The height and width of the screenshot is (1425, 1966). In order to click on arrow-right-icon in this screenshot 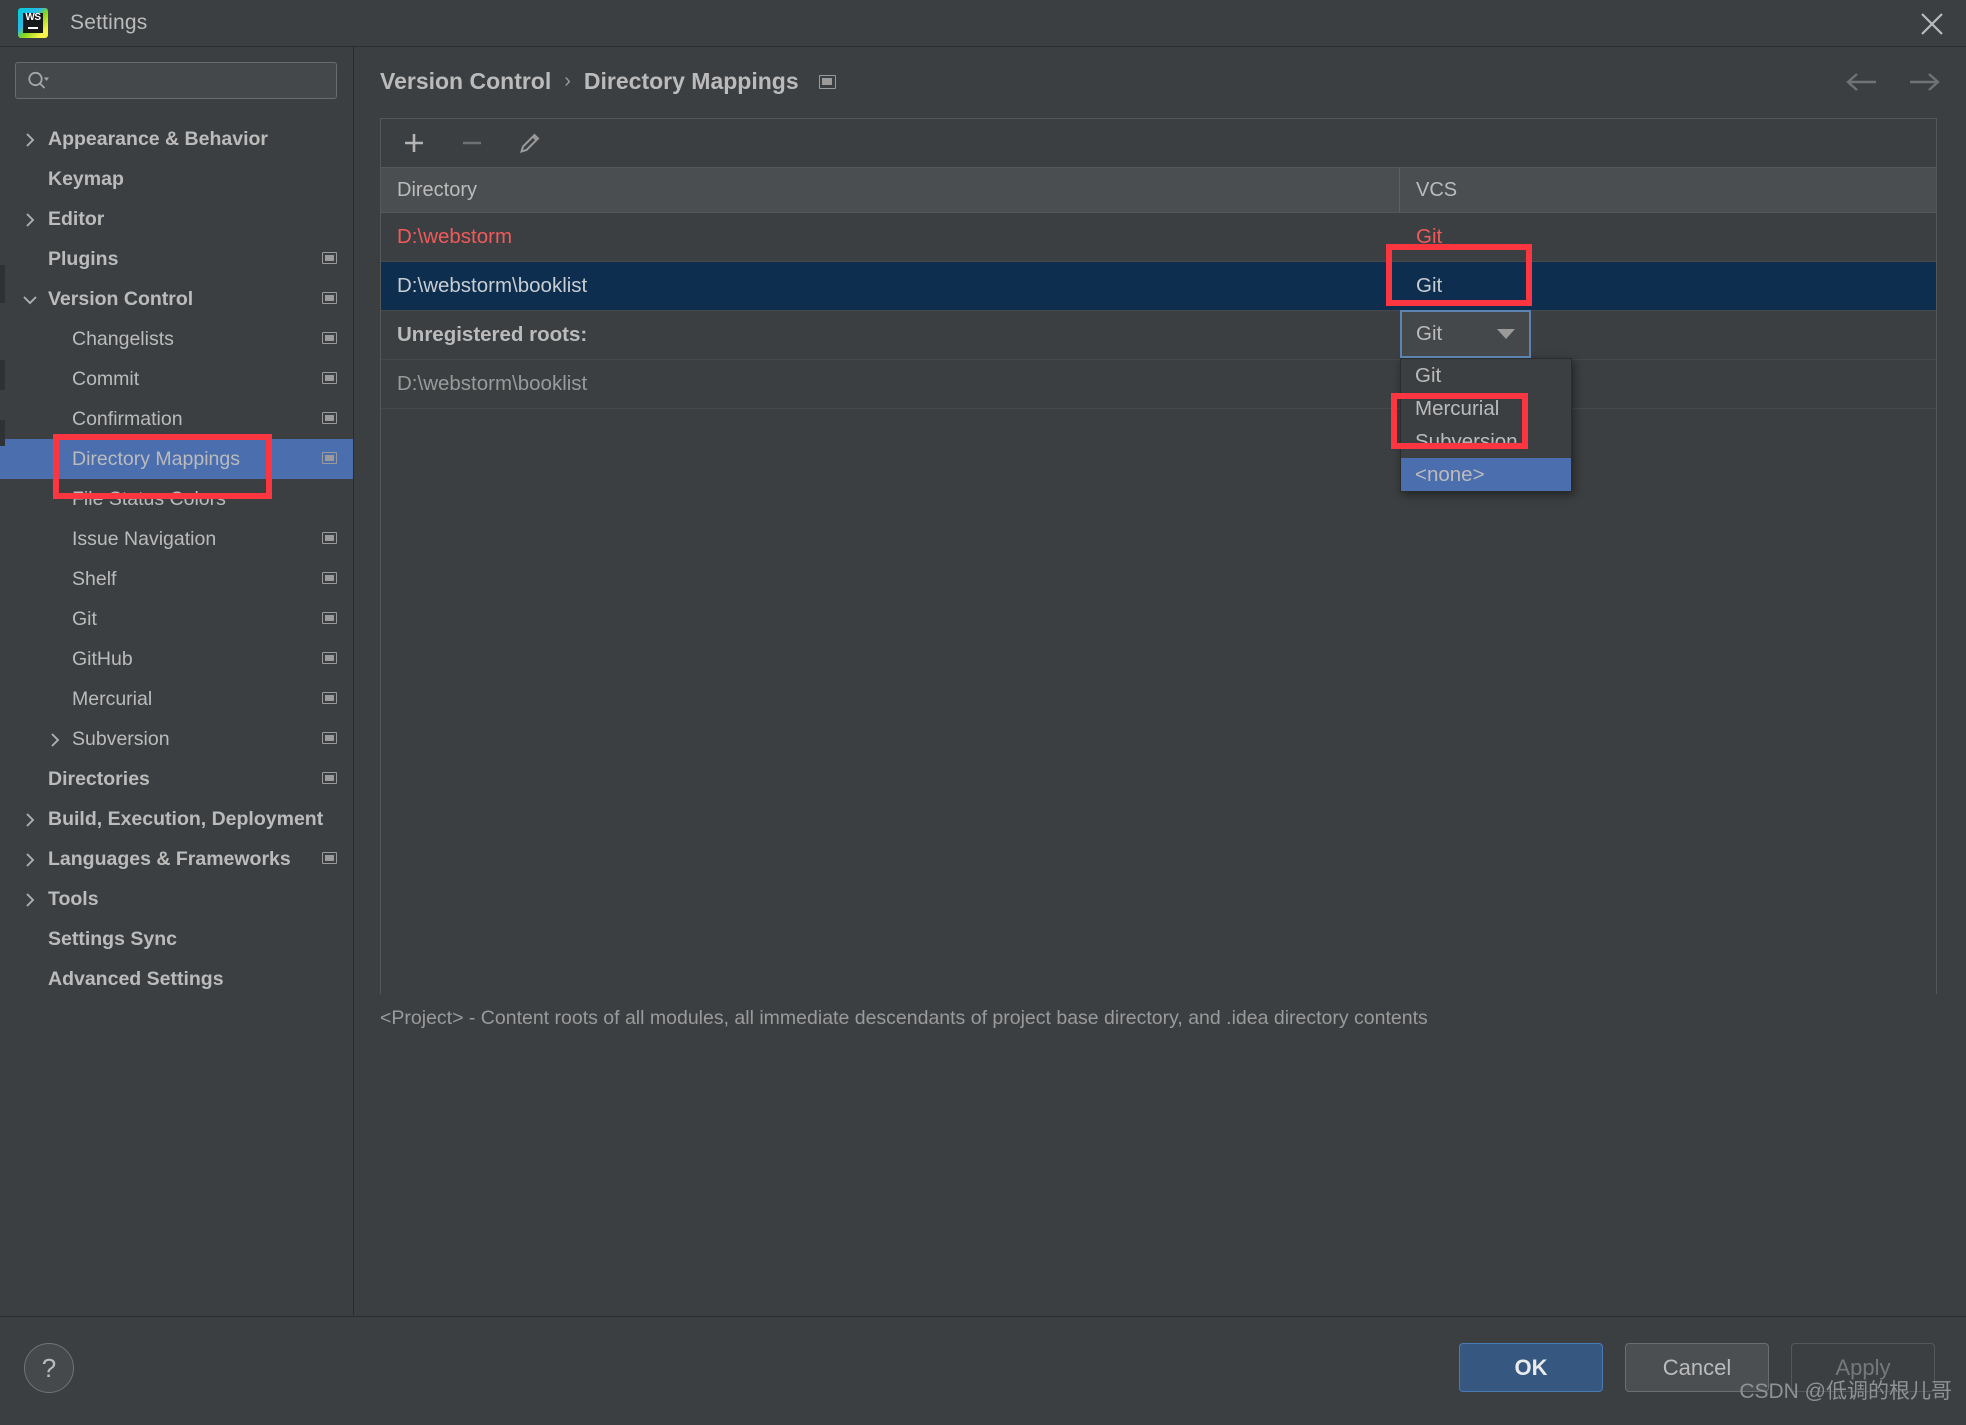, I will do `click(1924, 84)`.